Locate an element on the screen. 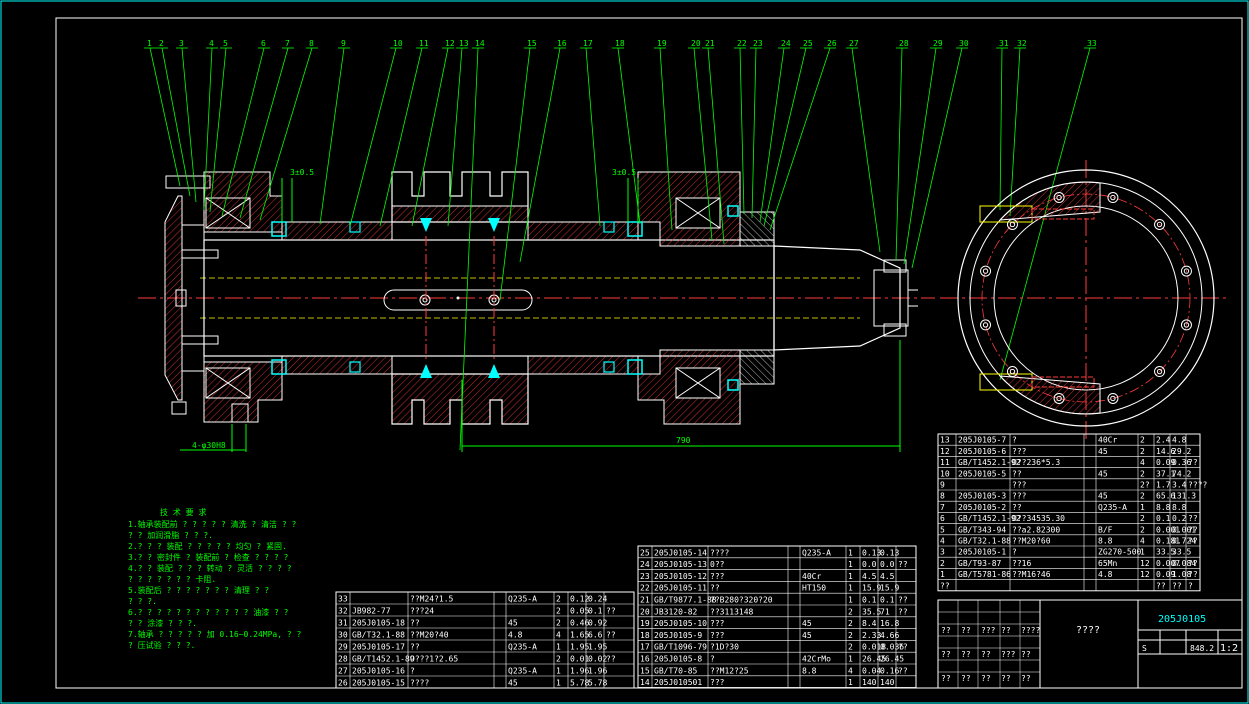  callout-14: 14 is located at coordinates (480, 43).